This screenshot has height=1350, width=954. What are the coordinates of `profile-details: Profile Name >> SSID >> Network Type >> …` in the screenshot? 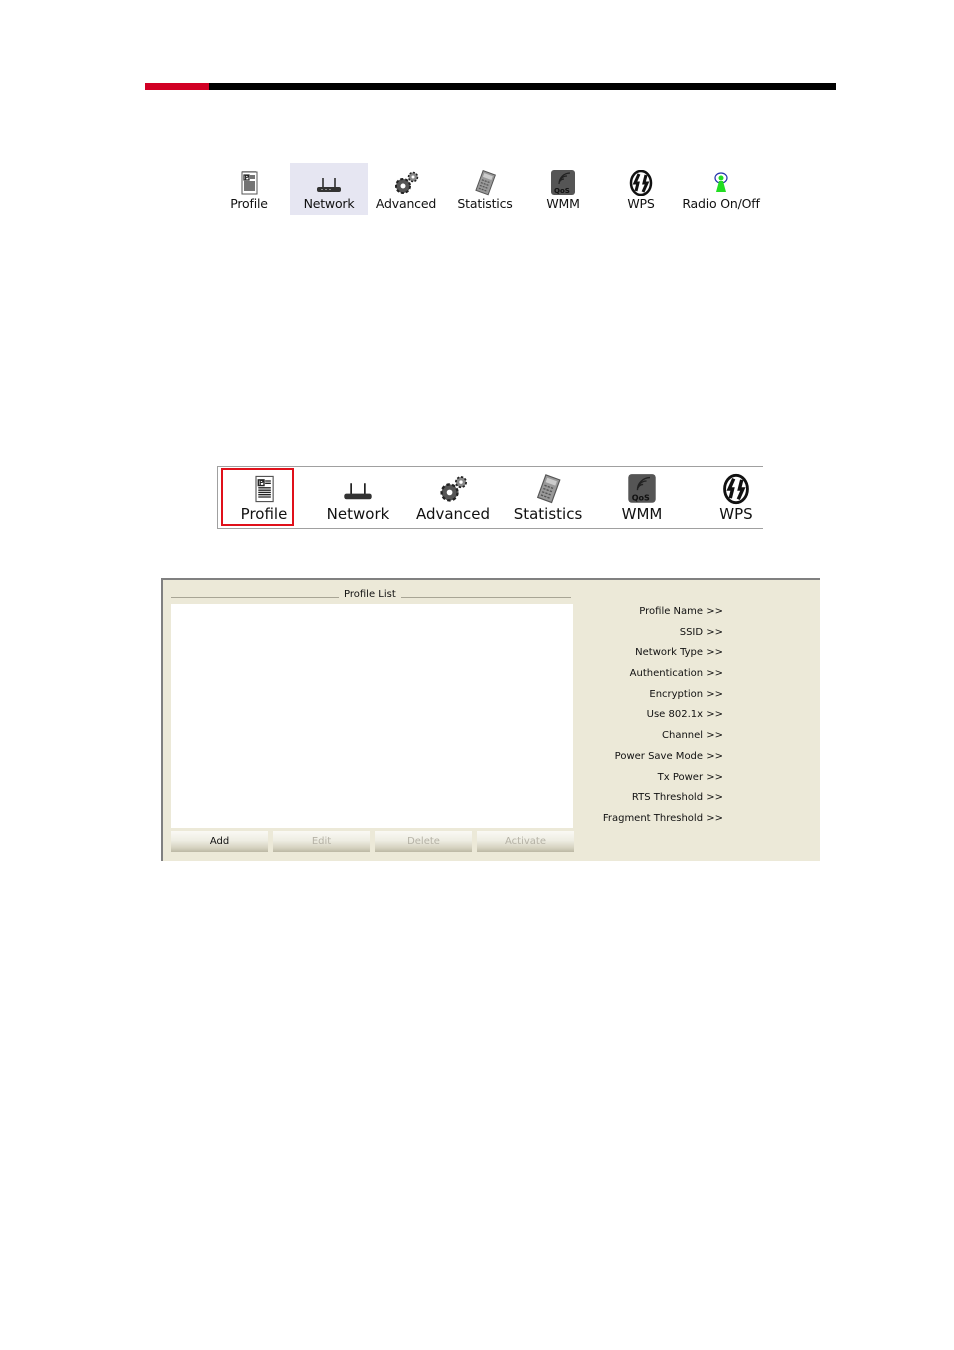 It's located at (653, 716).